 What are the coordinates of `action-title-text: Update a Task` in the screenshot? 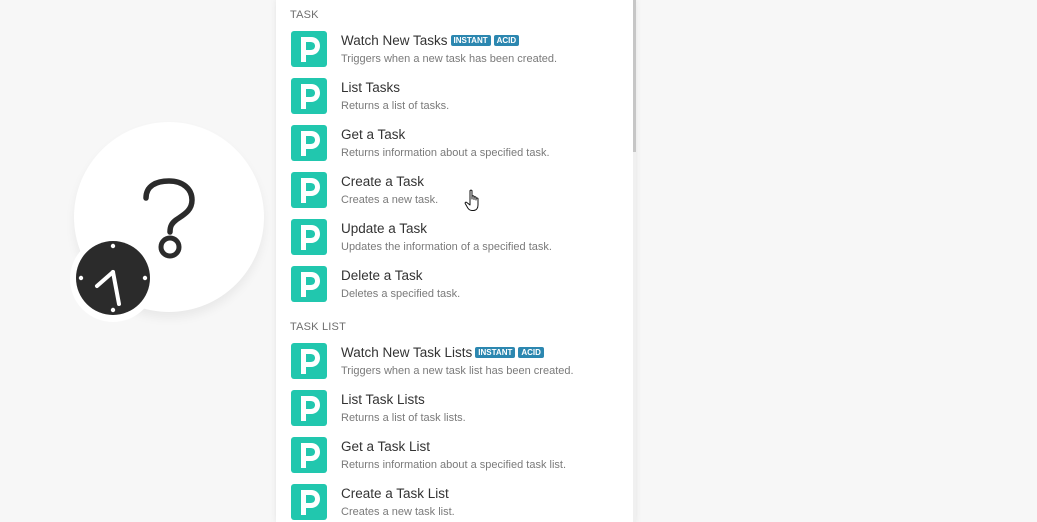 It's located at (384, 228).